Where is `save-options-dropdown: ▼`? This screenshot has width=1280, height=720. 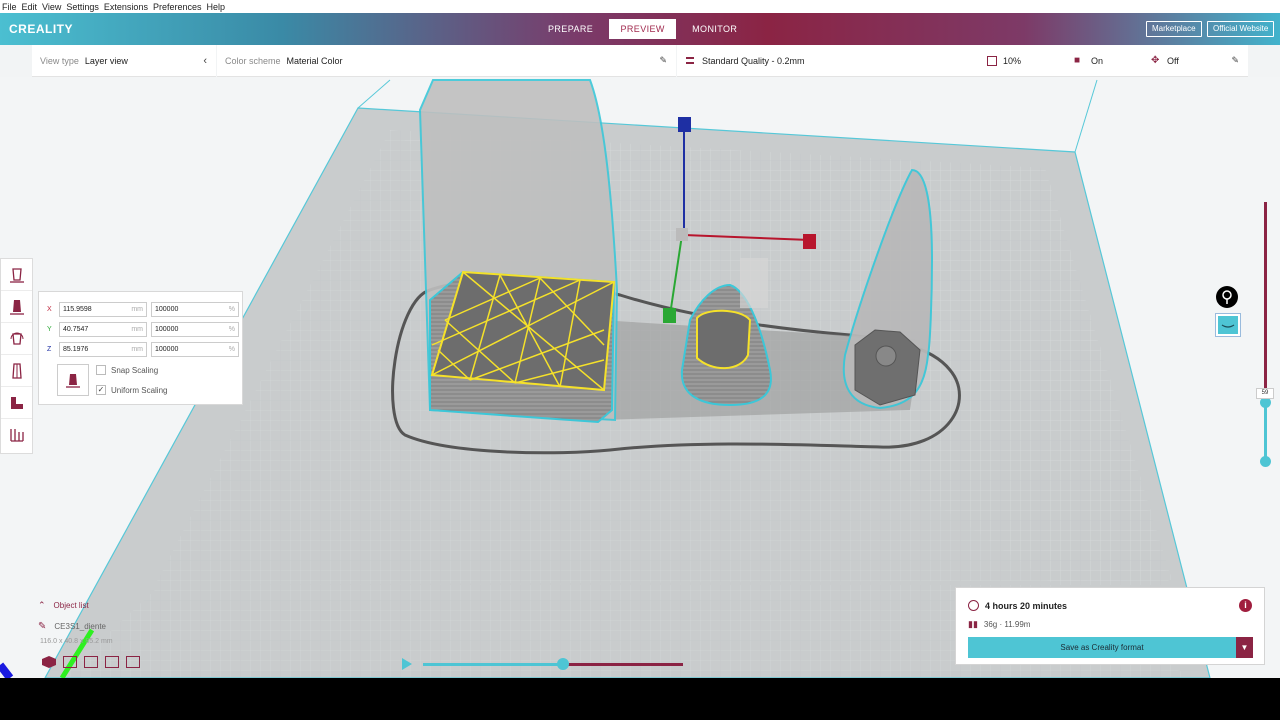 save-options-dropdown: ▼ is located at coordinates (1244, 647).